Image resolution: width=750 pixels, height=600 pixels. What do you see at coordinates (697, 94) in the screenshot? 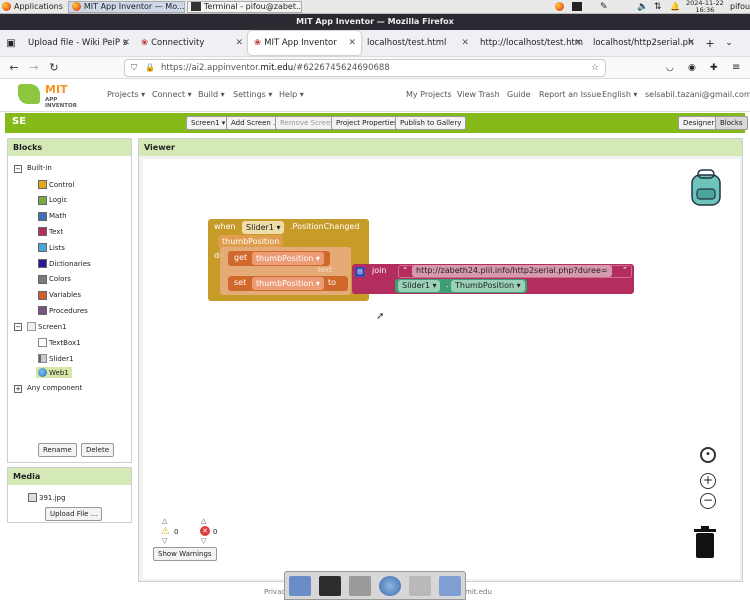
I see `menu-account: selsabil.tazani@gmail.com ▾` at bounding box center [697, 94].